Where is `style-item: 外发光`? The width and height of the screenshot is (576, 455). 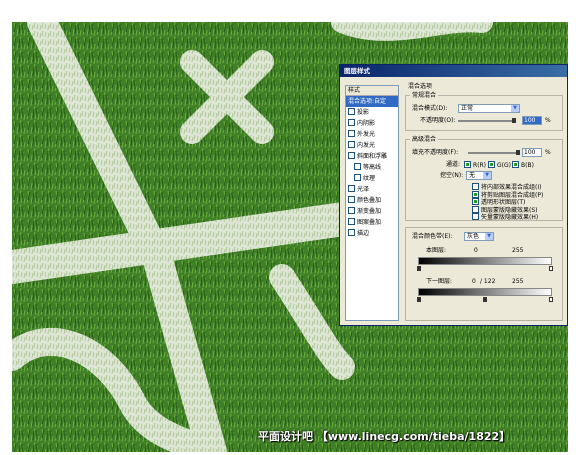
style-item: 外发光 is located at coordinates (372, 134).